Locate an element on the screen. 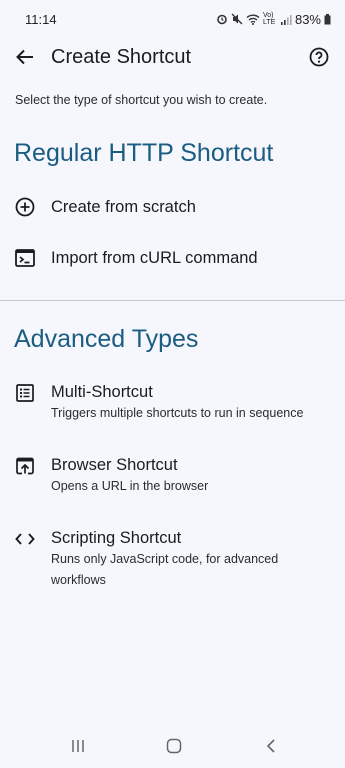 The width and height of the screenshot is (345, 768). multi-shortcut-label: Multi-Shortcut is located at coordinates (102, 392).